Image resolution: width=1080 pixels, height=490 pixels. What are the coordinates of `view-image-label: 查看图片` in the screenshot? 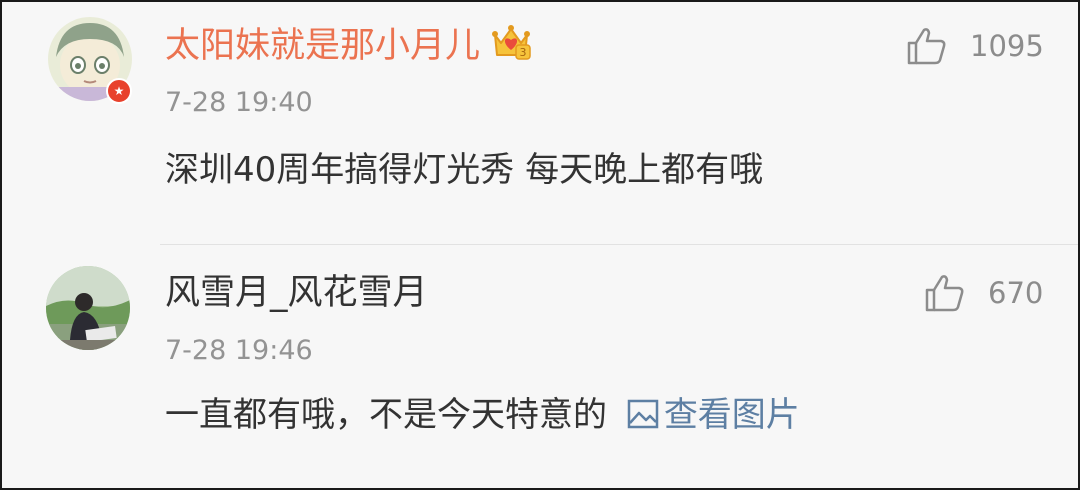 It's located at (731, 415).